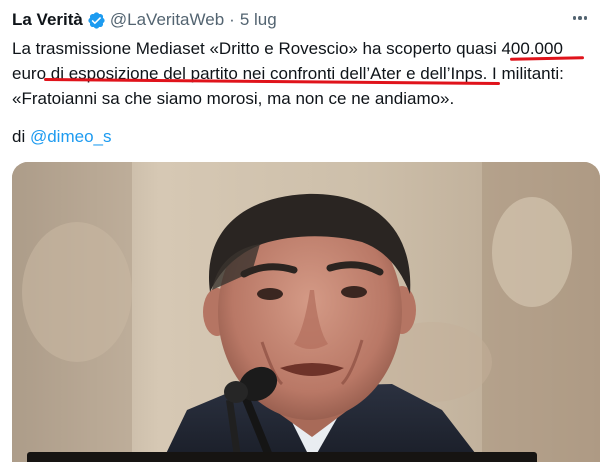 This screenshot has width=600, height=462. I want to click on tweet-date: 5 lug, so click(258, 20).